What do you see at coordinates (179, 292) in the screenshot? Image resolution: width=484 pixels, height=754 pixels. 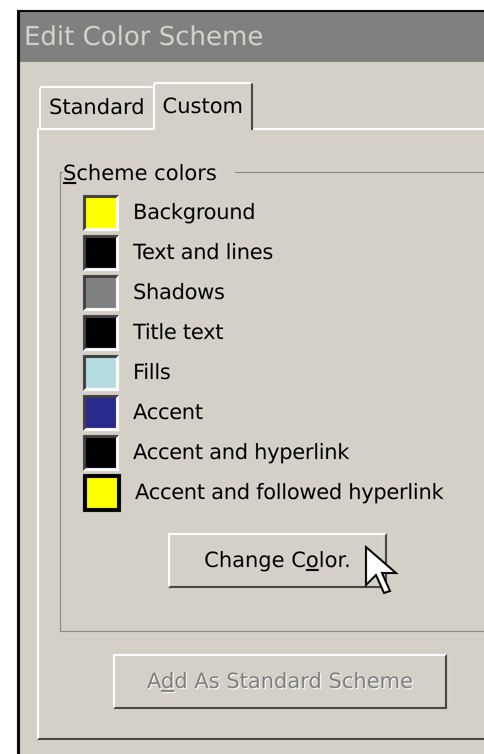 I see `color-label: Shadows` at bounding box center [179, 292].